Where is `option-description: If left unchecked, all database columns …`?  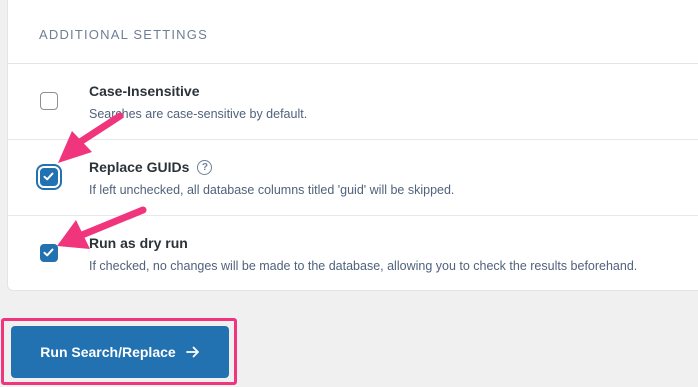 option-description: If left unchecked, all database columns … is located at coordinates (272, 190).